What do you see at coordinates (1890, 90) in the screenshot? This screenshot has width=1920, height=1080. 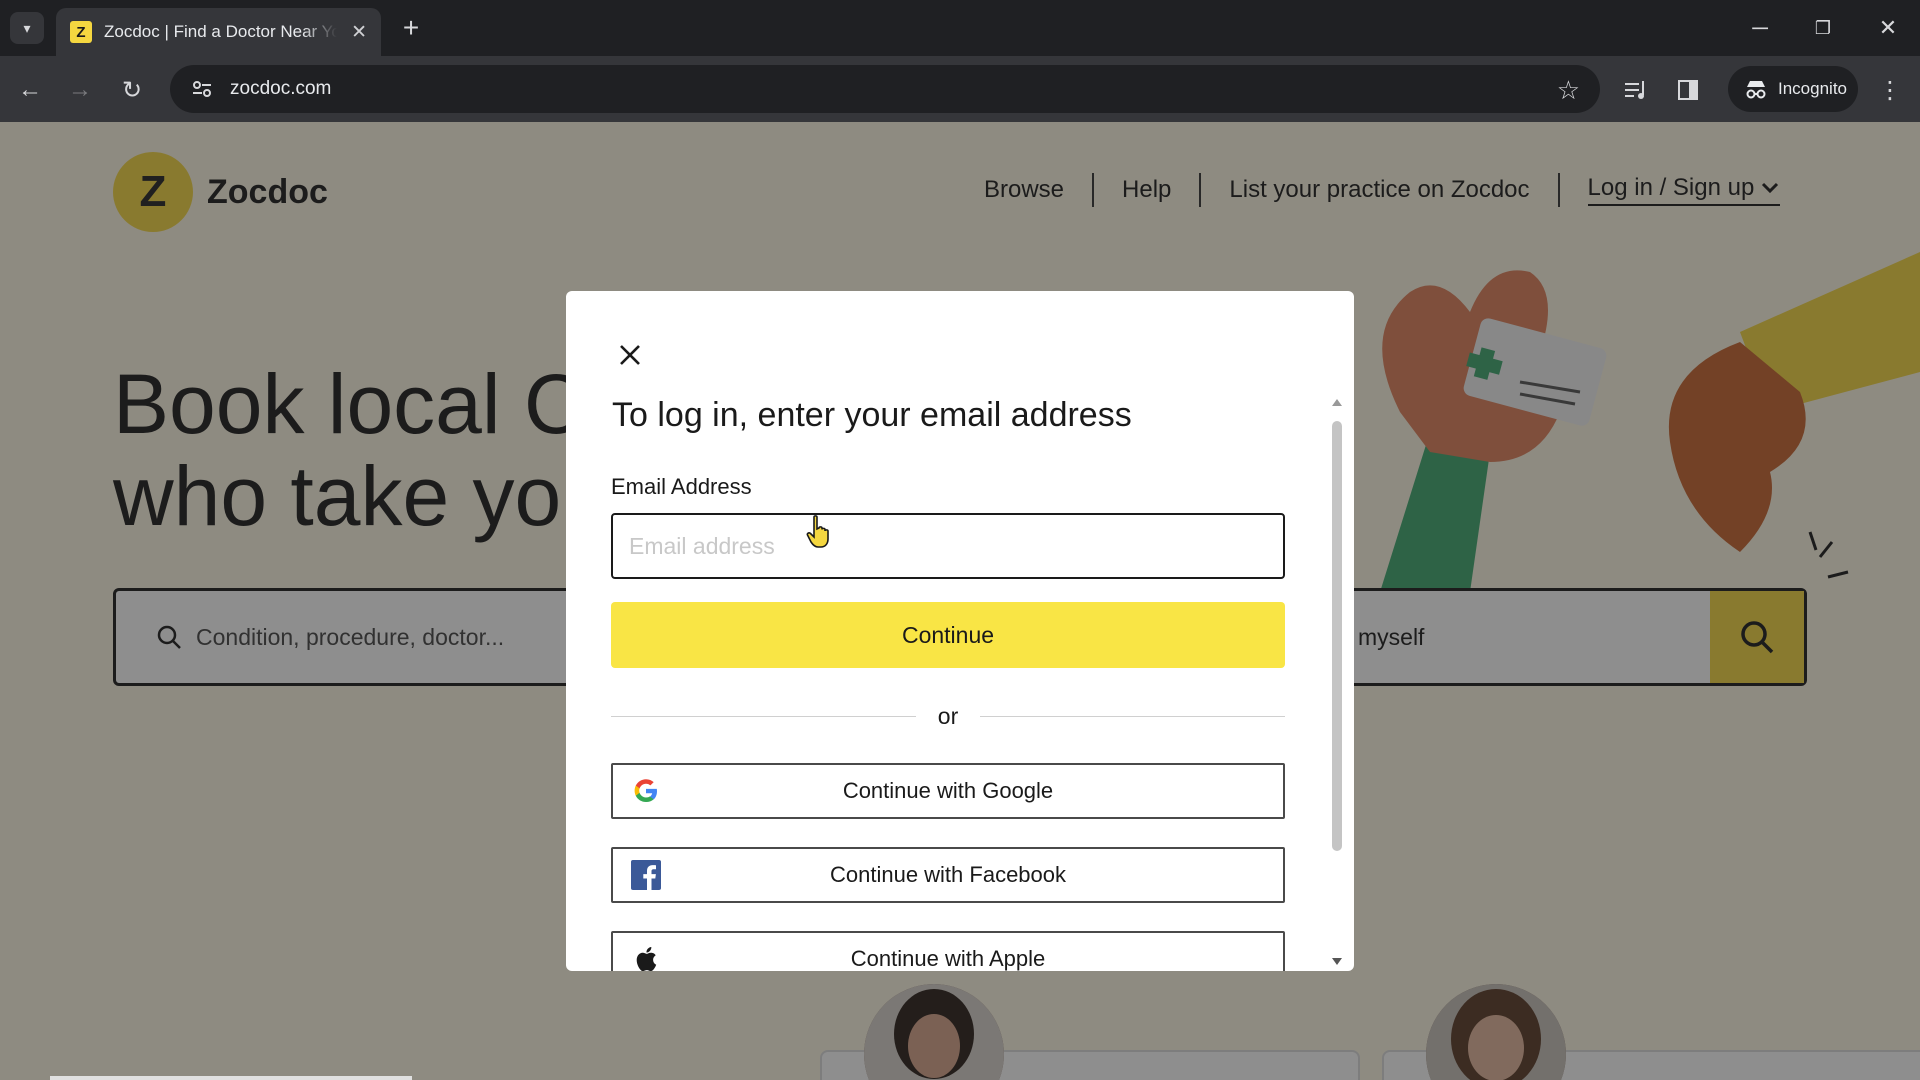 I see `browser-menu-icon: ⋮` at bounding box center [1890, 90].